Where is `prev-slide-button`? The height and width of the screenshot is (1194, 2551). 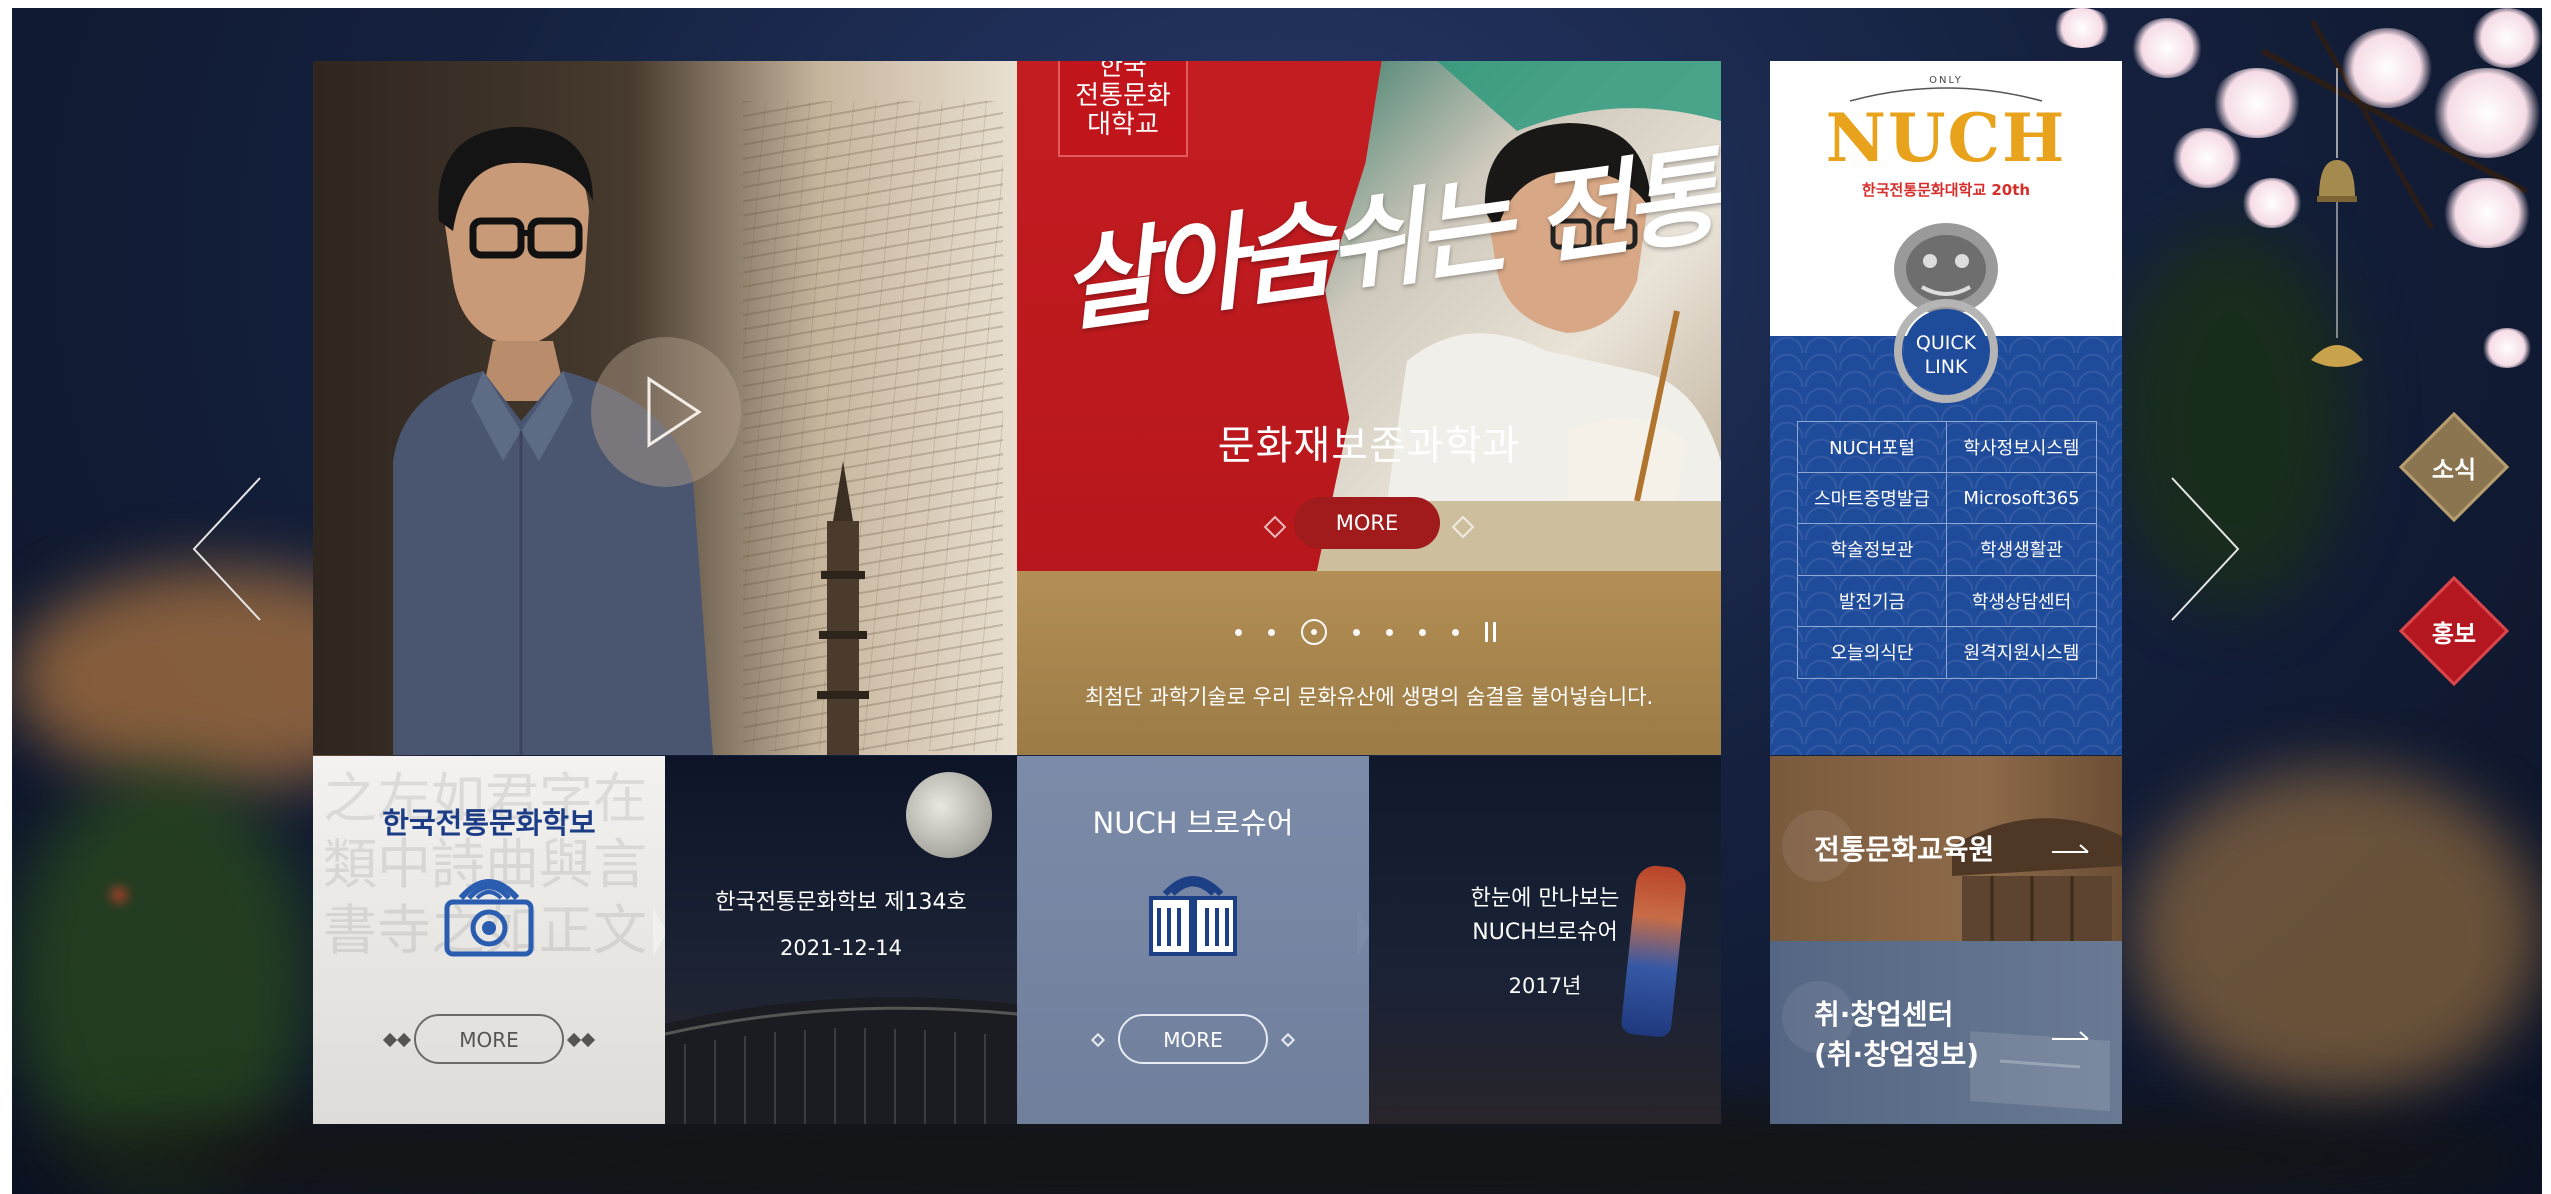 prev-slide-button is located at coordinates (228, 549).